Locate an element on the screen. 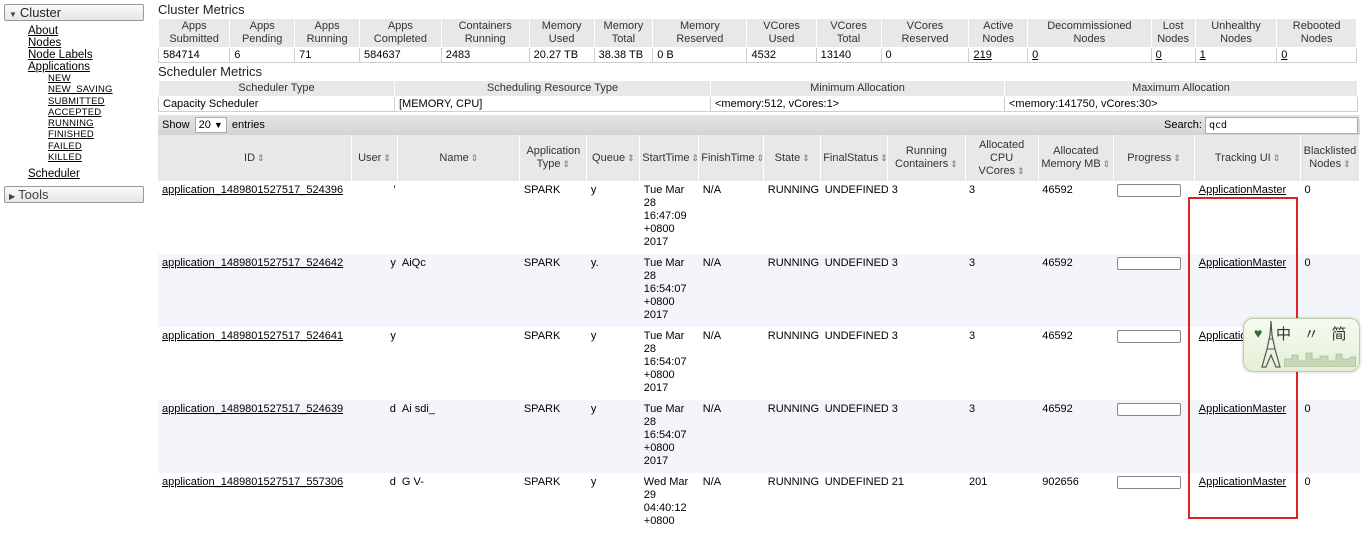 The image size is (1364, 547). allocated-memory-cell: 46592 is located at coordinates (1076, 290).